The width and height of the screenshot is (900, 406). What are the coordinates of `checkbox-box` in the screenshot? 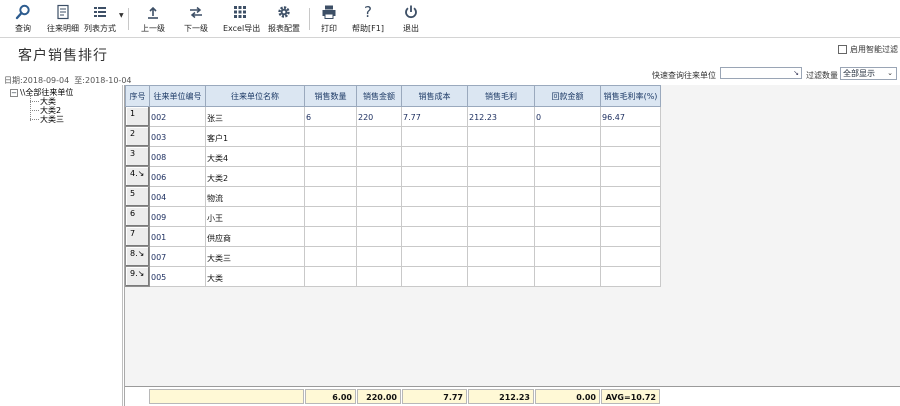 It's located at (842, 49).